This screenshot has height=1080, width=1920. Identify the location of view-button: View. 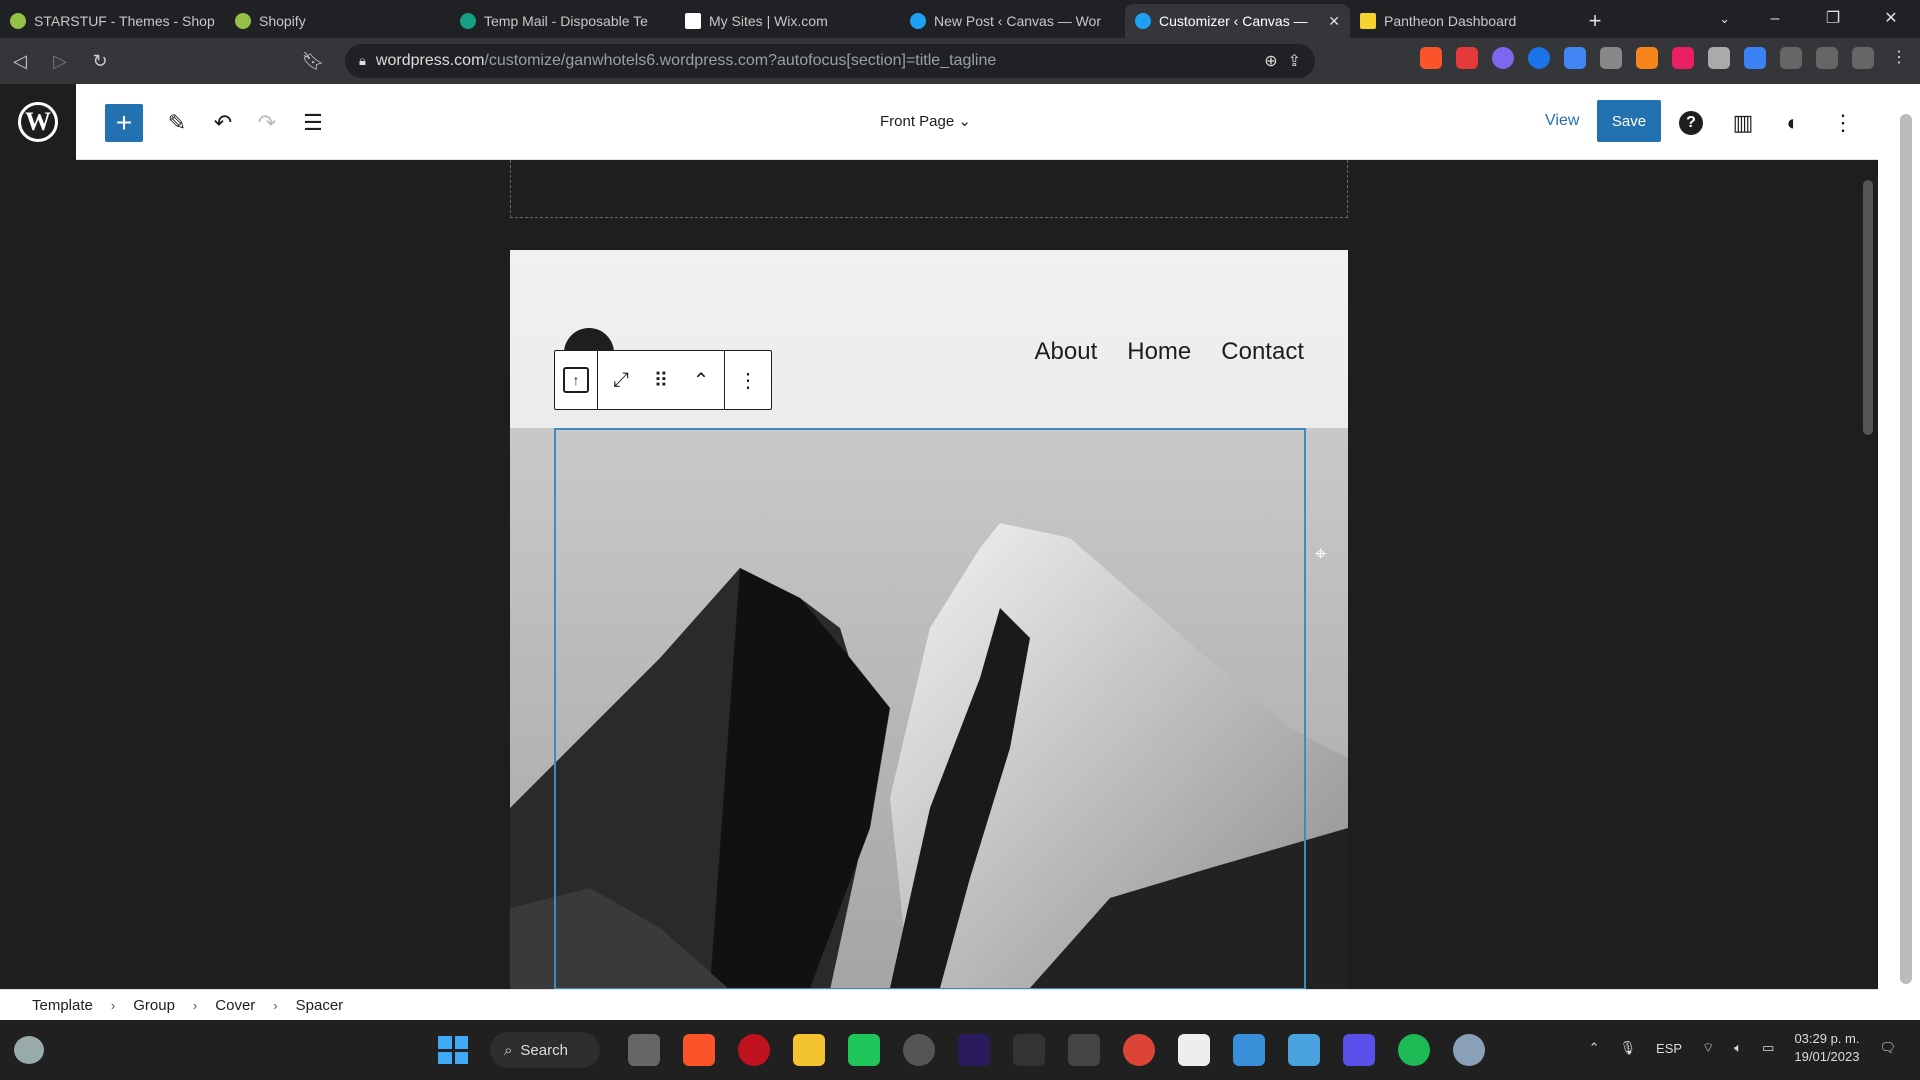
(1562, 121).